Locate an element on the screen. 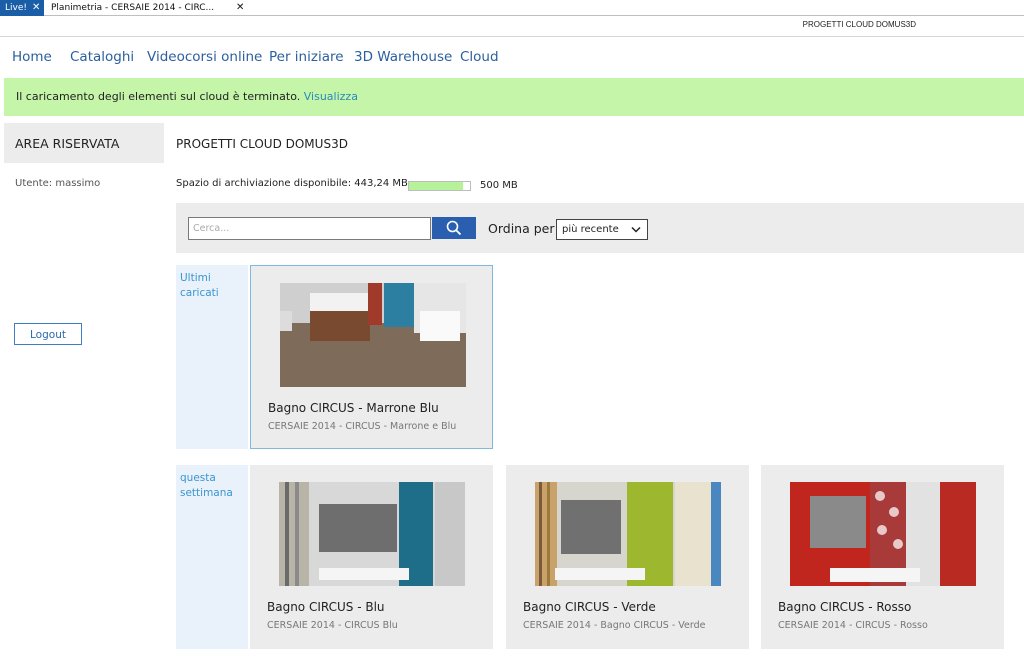 The height and width of the screenshot is (660, 1024). project-subtitle: CERSAIE 2014 - CIRCUS - Marrone e Blu is located at coordinates (362, 426).